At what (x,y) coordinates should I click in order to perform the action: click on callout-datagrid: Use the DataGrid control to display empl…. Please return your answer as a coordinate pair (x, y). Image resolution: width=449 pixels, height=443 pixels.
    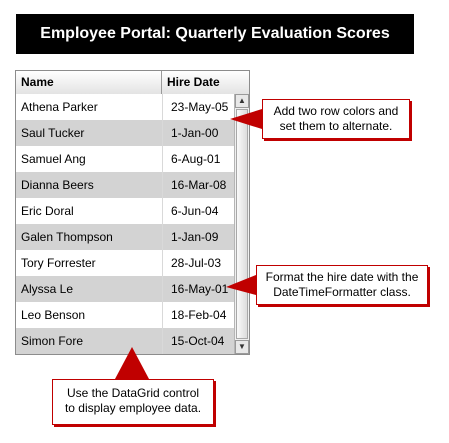
    Looking at the image, I should click on (133, 402).